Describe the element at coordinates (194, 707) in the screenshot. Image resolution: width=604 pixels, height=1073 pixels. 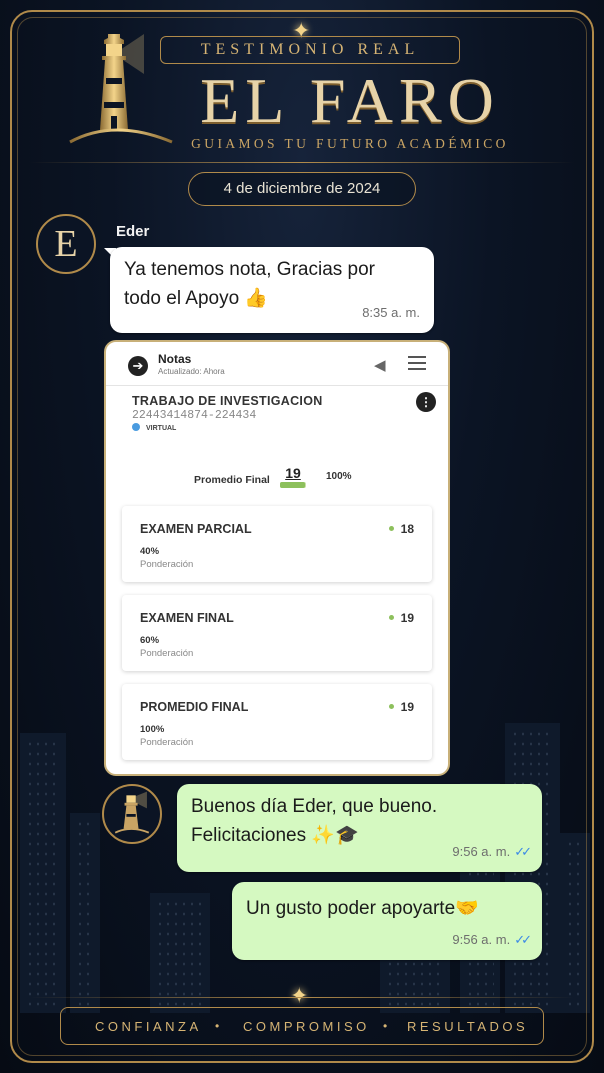
I see `grade-name: PROMEDIO FINAL` at that location.